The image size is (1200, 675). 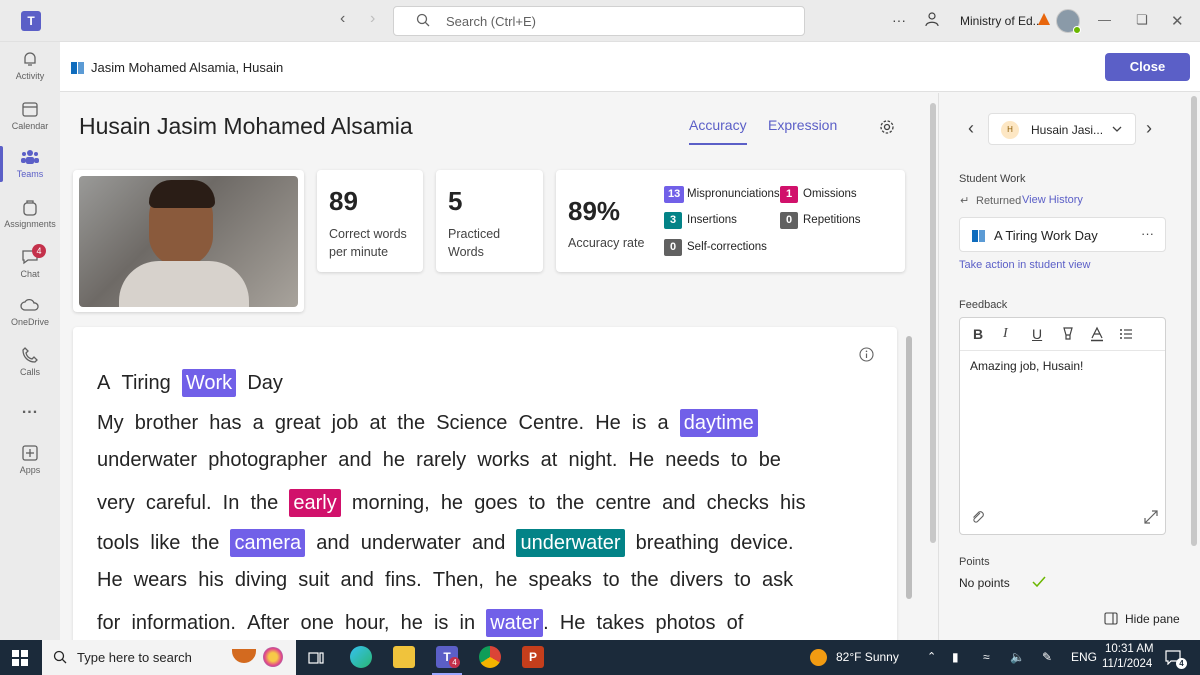 I want to click on feedback-editor: B I U Amazing job, Husain!, so click(x=1062, y=426).